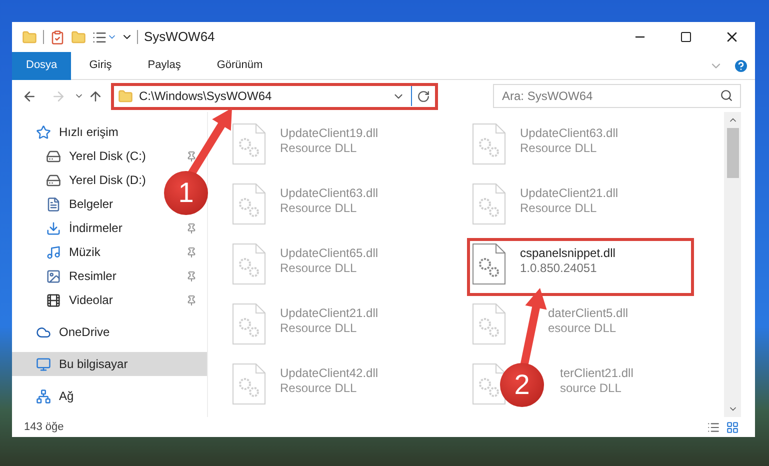  I want to click on sidebar-item: Müzik, so click(73, 252).